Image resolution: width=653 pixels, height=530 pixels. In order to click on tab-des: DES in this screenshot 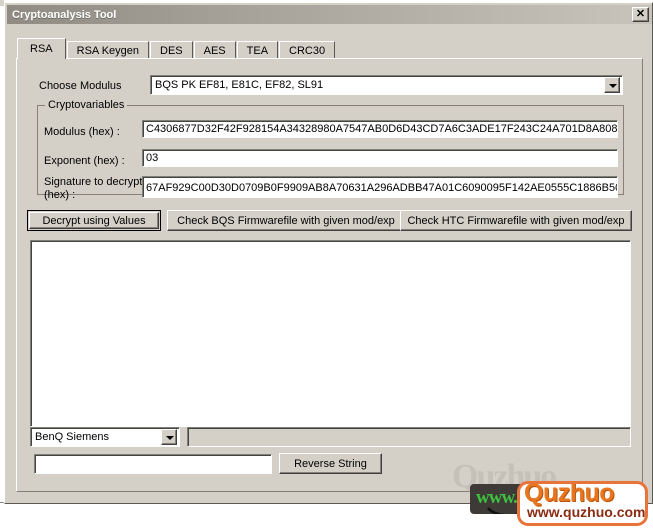, I will do `click(171, 50)`.